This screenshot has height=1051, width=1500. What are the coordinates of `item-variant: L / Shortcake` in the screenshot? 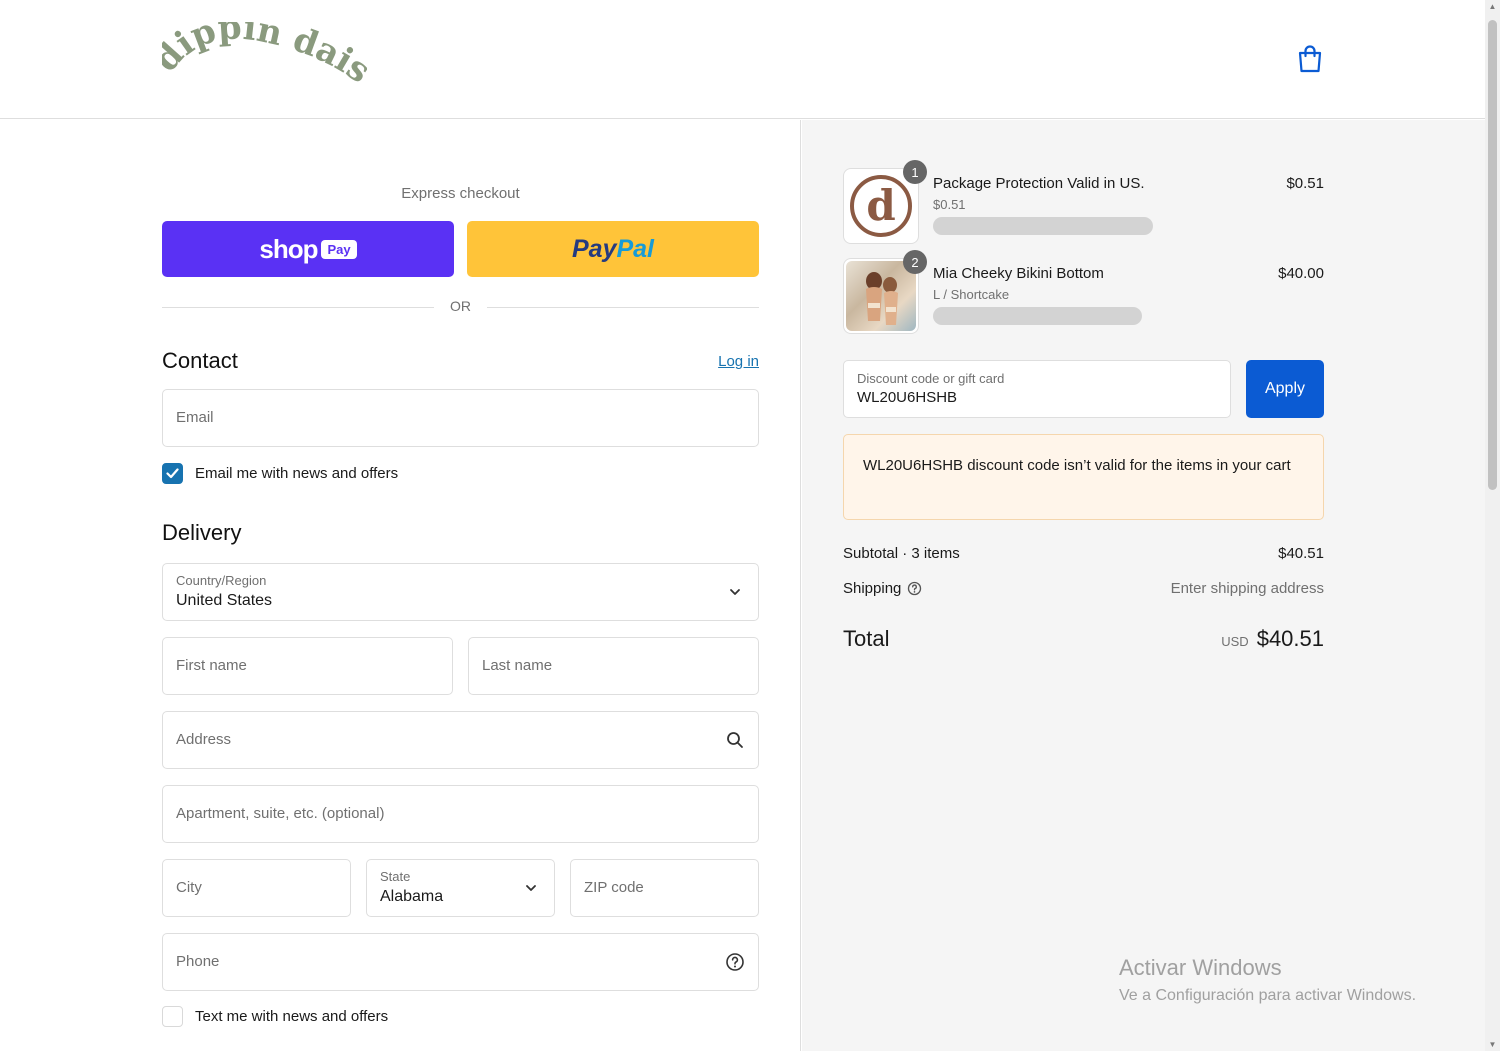 It's located at (971, 294).